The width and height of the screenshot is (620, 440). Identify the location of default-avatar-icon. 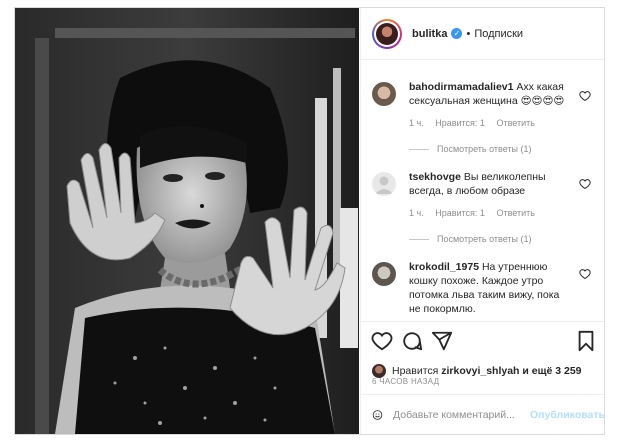
(384, 185).